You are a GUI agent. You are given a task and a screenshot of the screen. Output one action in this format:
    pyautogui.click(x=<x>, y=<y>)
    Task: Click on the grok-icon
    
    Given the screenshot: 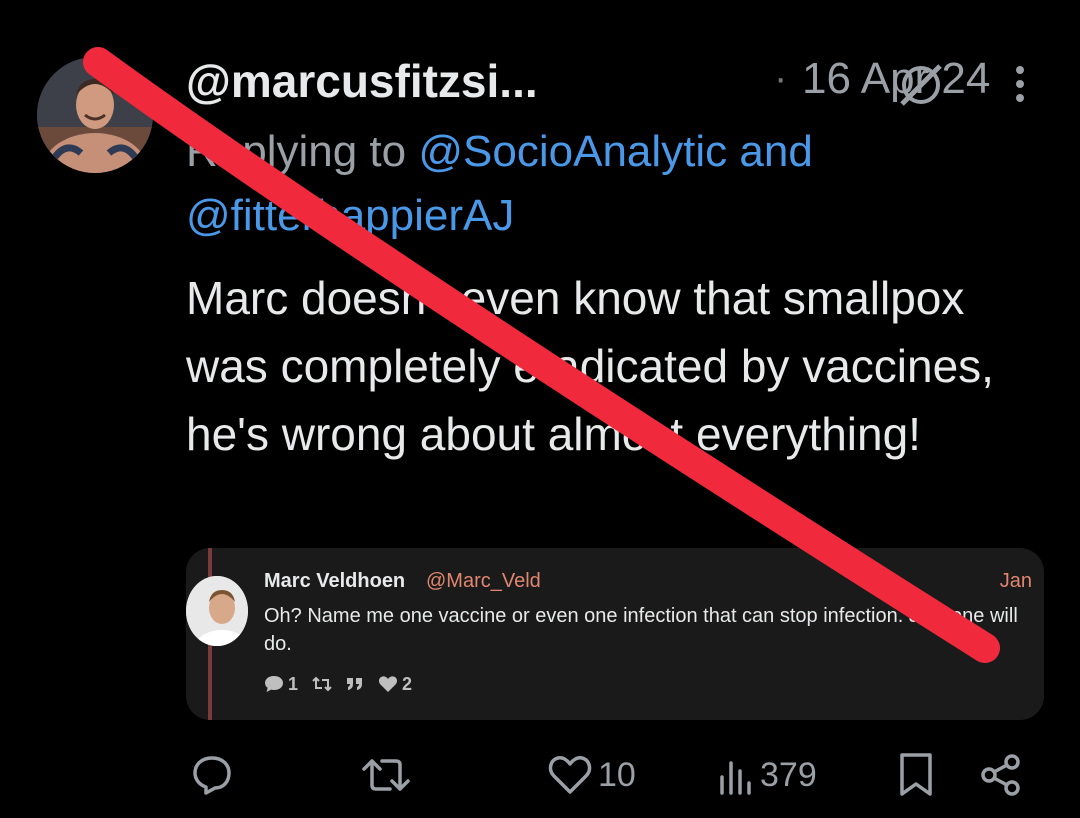 What is the action you would take?
    pyautogui.click(x=921, y=85)
    